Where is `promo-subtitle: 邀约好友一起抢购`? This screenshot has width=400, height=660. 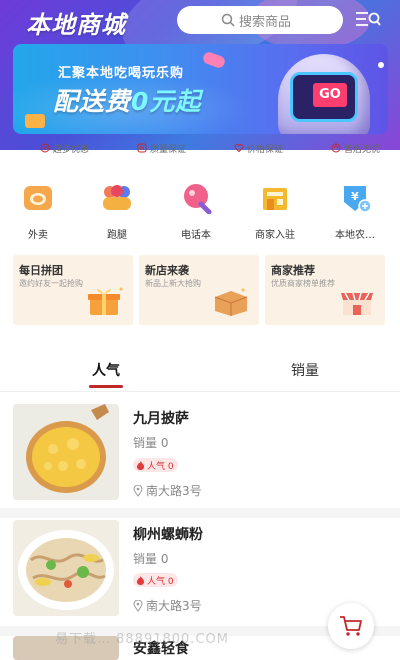 promo-subtitle: 邀约好友一起抢购 is located at coordinates (51, 283).